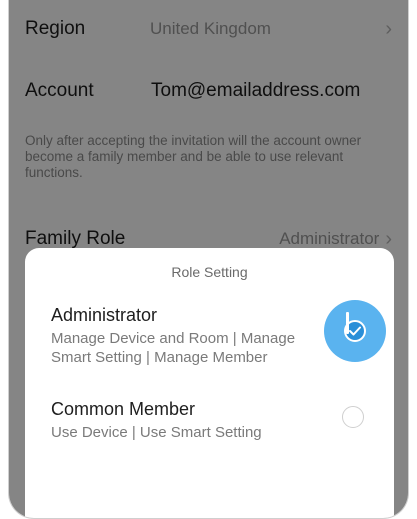 The width and height of the screenshot is (417, 519). Describe the element at coordinates (209, 272) in the screenshot. I see `sheet-title: Role Setting` at that location.